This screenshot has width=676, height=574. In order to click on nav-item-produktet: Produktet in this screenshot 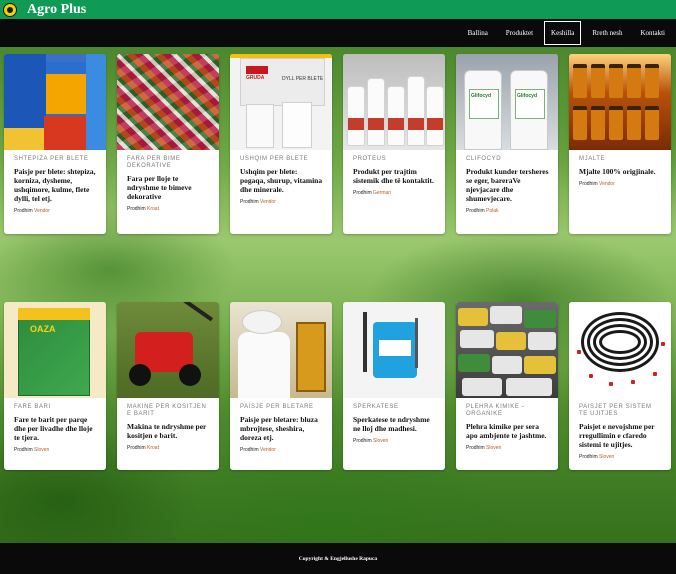, I will do `click(519, 33)`.